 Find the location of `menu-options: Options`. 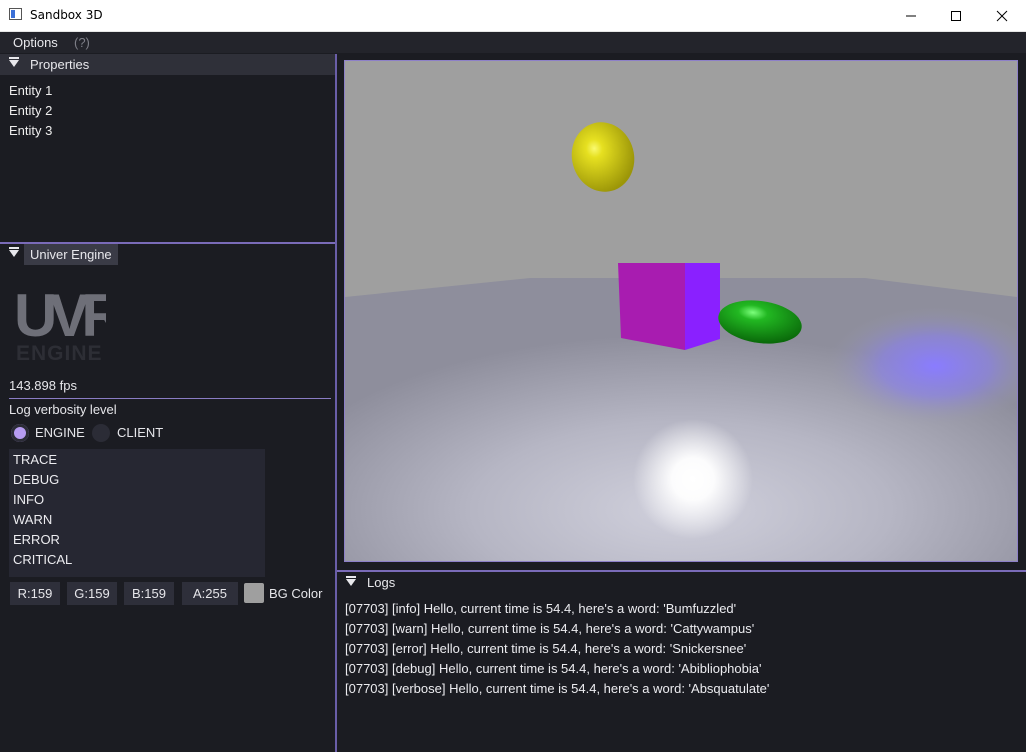

menu-options: Options is located at coordinates (35, 42).